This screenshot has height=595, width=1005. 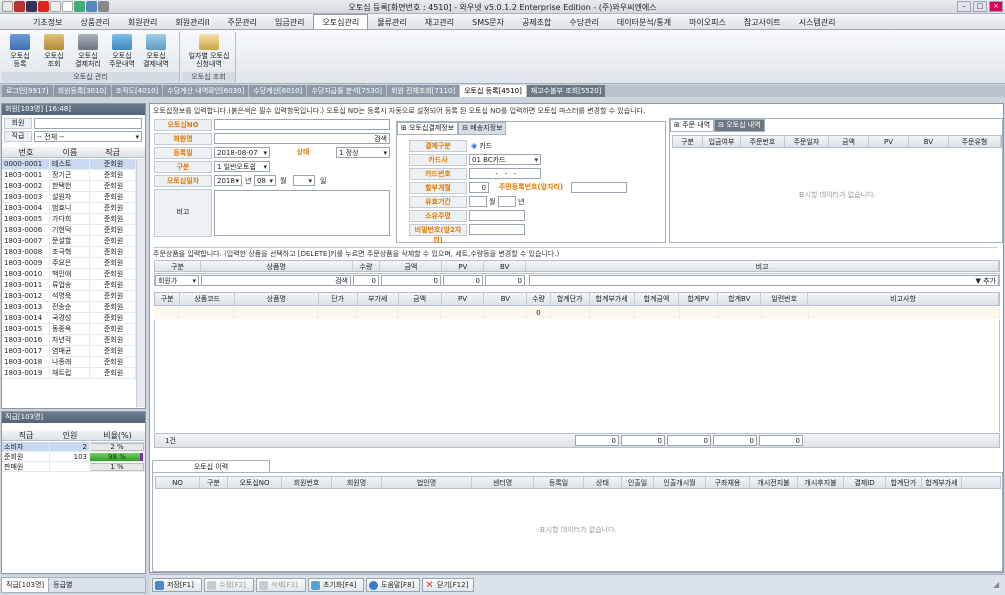 What do you see at coordinates (482, 128) in the screenshot?
I see `tab-delivery-info: ⊟ 배송지정보` at bounding box center [482, 128].